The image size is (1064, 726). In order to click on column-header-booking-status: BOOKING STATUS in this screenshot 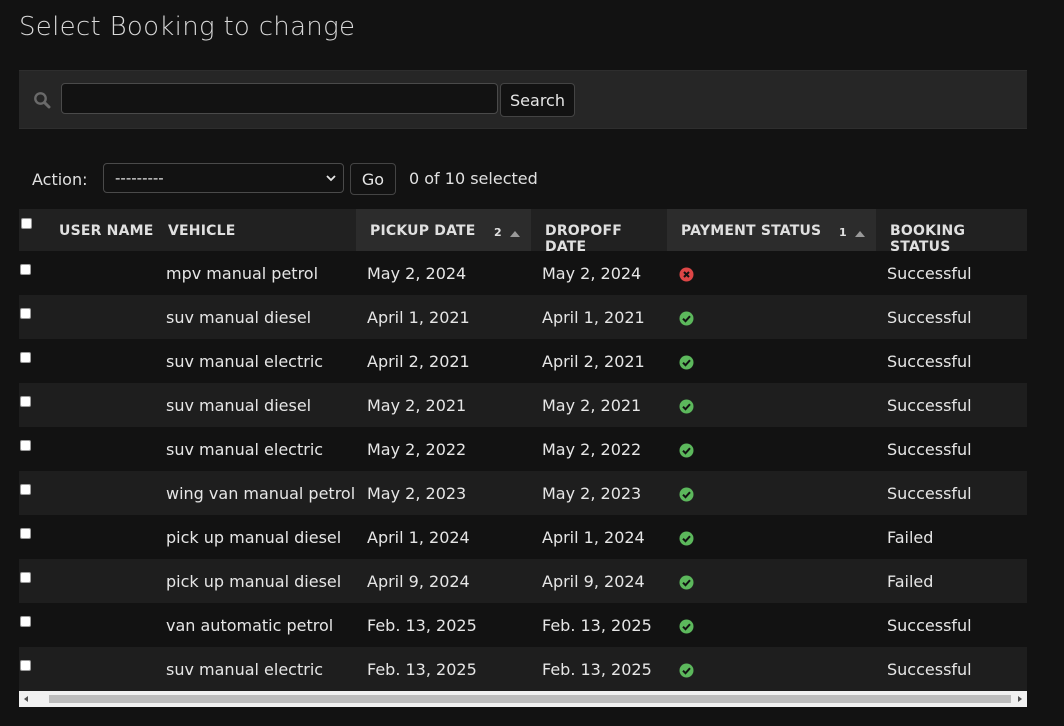, I will do `click(951, 232)`.